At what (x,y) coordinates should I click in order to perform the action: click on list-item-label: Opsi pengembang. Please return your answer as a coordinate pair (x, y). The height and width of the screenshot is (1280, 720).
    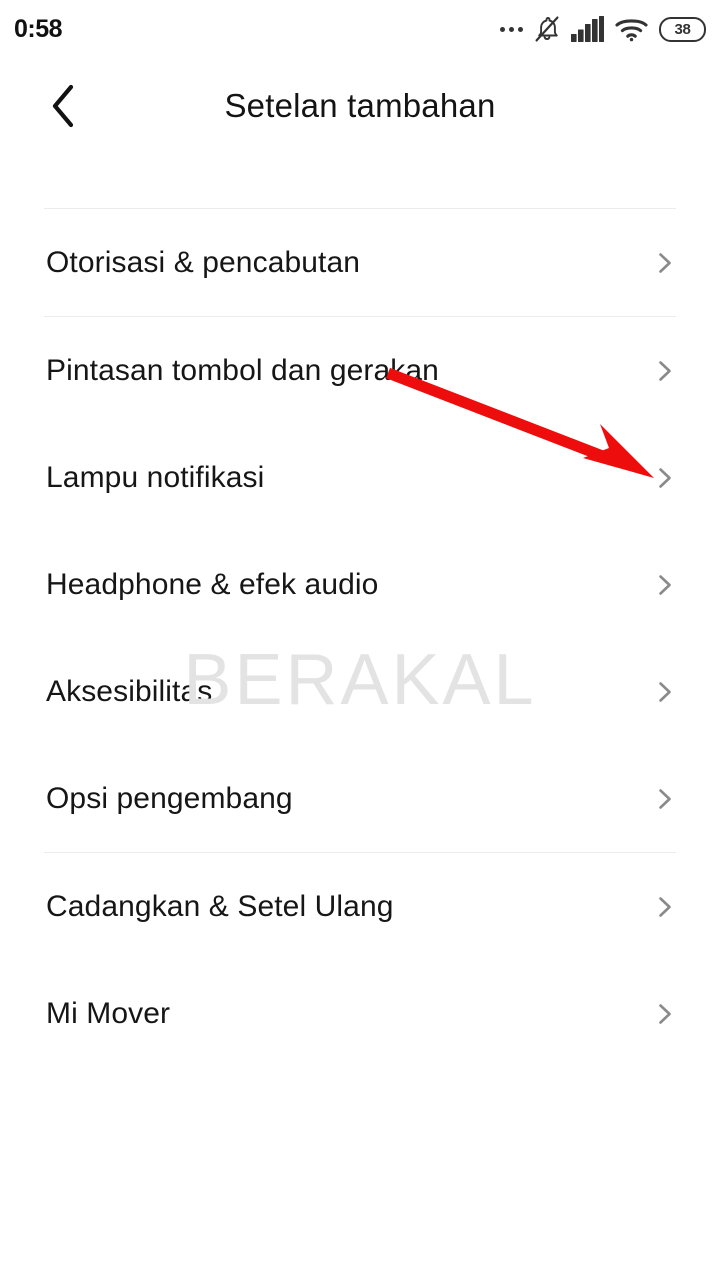
    Looking at the image, I should click on (169, 798).